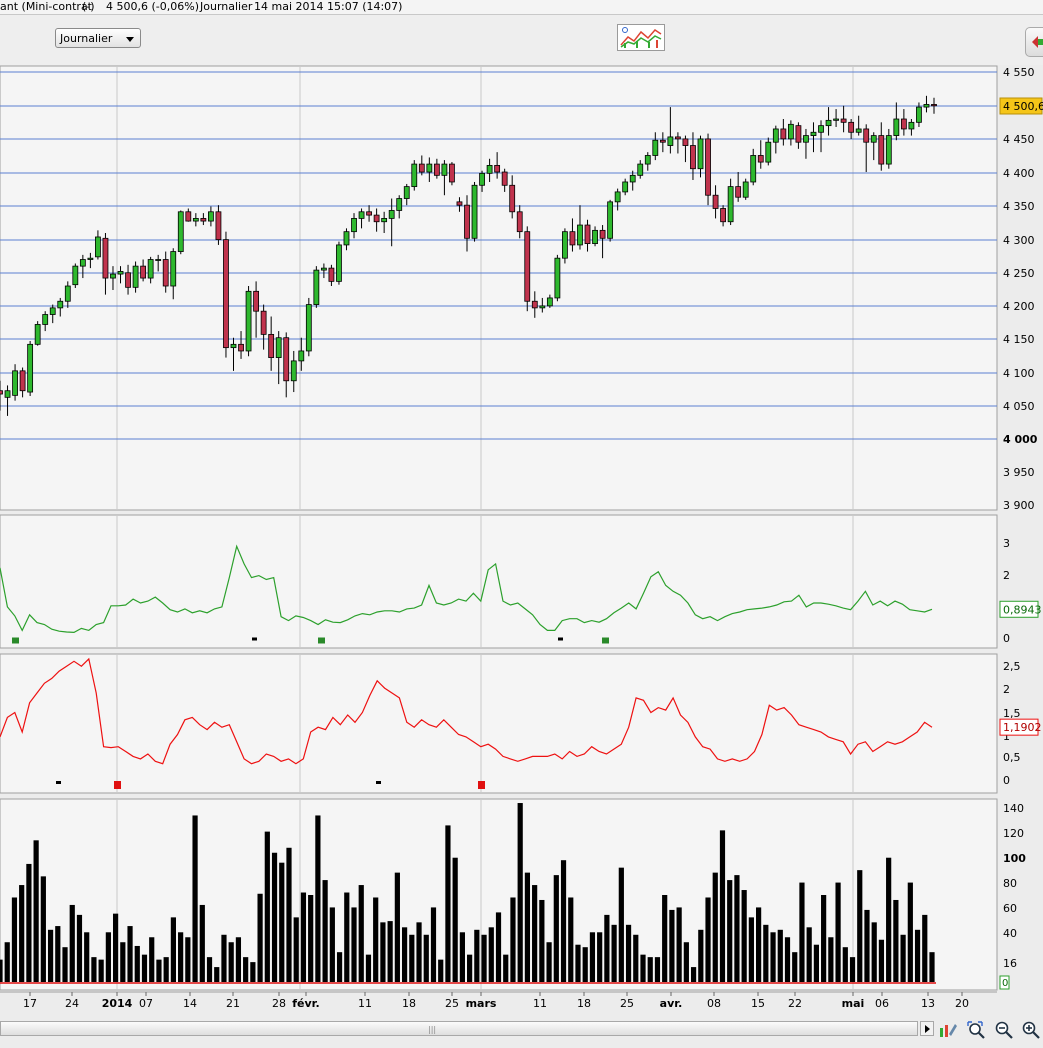 This screenshot has height=1048, width=1043. Describe the element at coordinates (146, 1003) in the screenshot. I see `x-axis-label: 07` at that location.